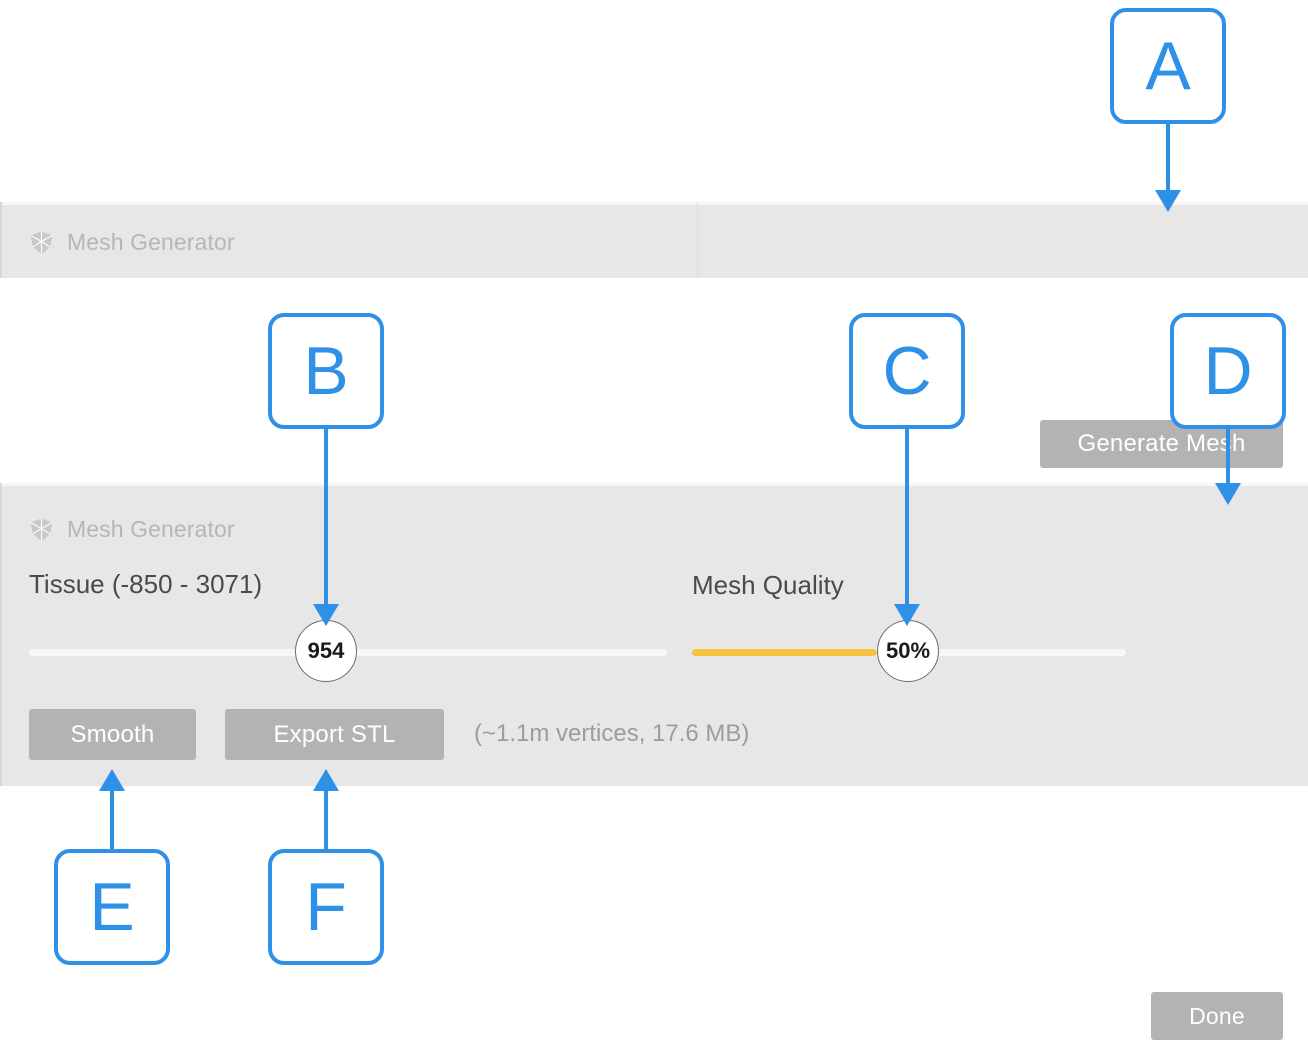 The image size is (1308, 1040). Describe the element at coordinates (151, 529) in the screenshot. I see `panel-two-title: Mesh Generator` at that location.